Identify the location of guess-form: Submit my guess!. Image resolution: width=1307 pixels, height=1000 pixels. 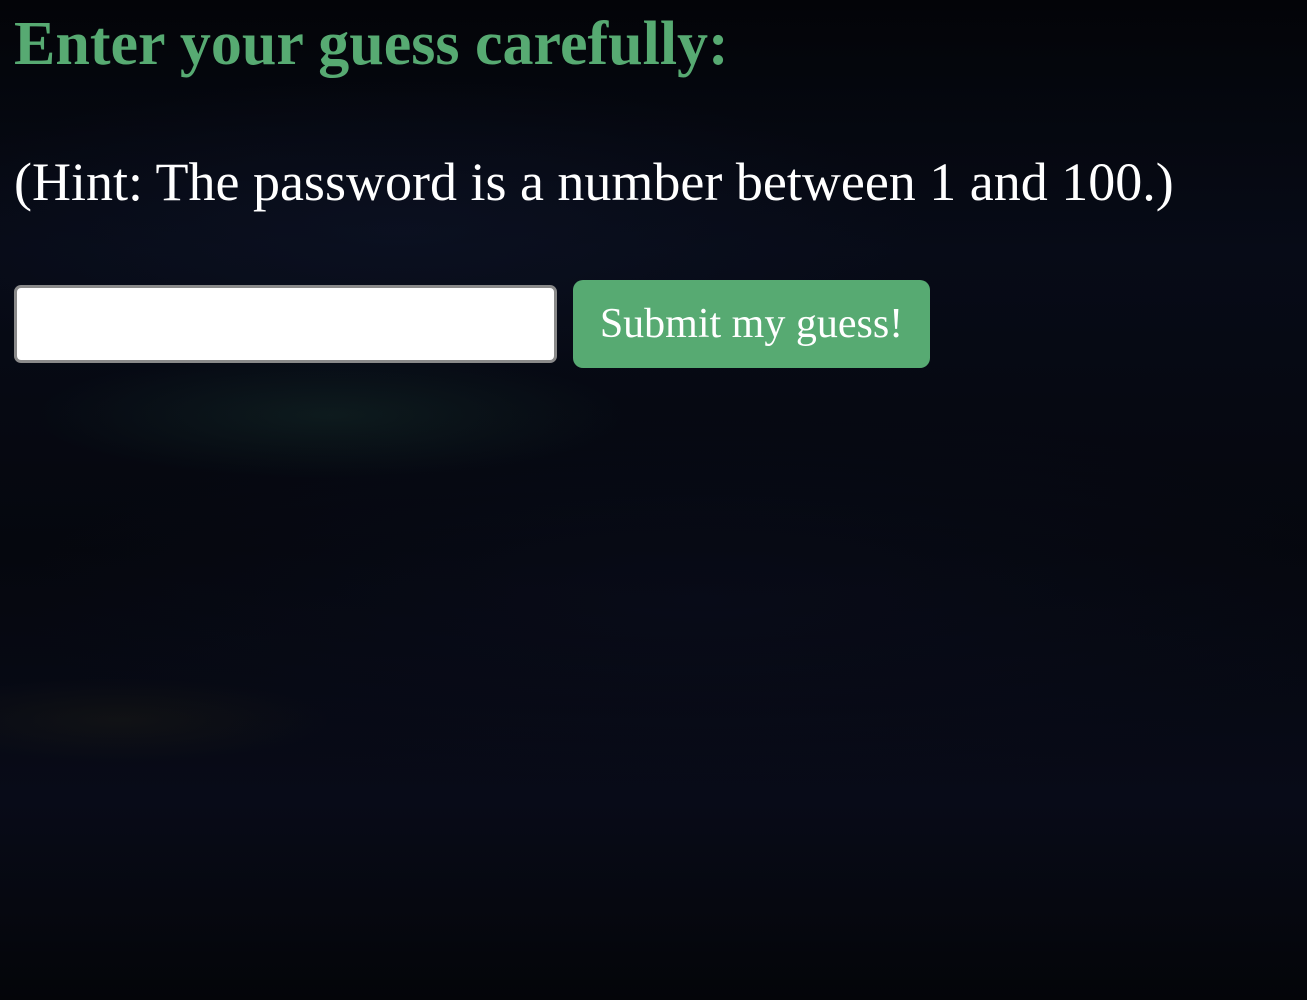
(653, 324).